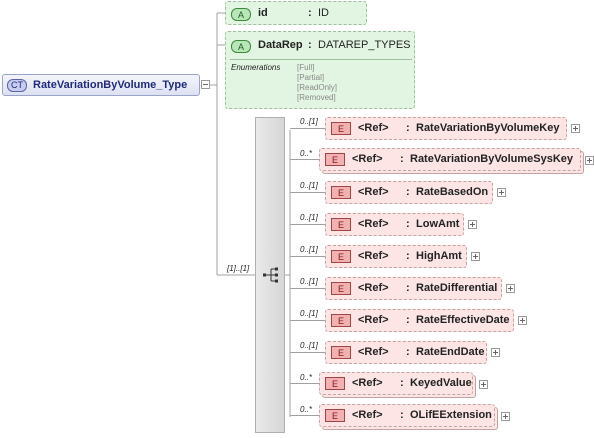 This screenshot has height=438, width=594. I want to click on enumerations-label: Enumerations, so click(256, 67).